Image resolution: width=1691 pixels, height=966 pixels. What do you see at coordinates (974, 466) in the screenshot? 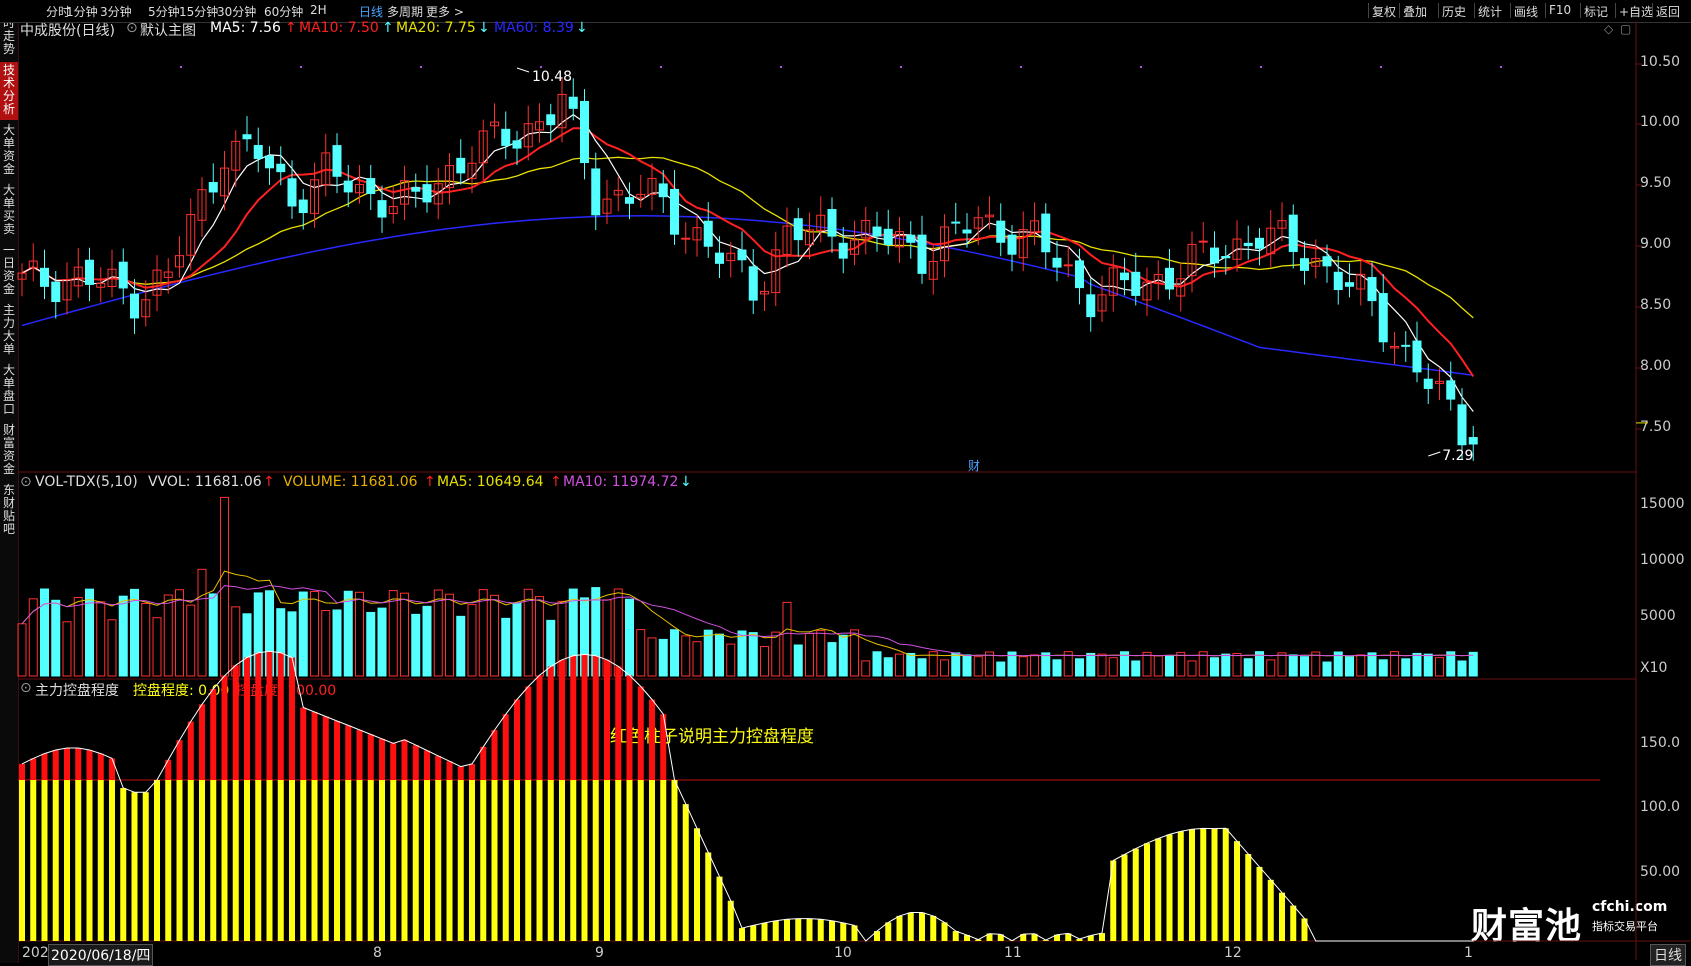
I see `cai-marker: 财` at bounding box center [974, 466].